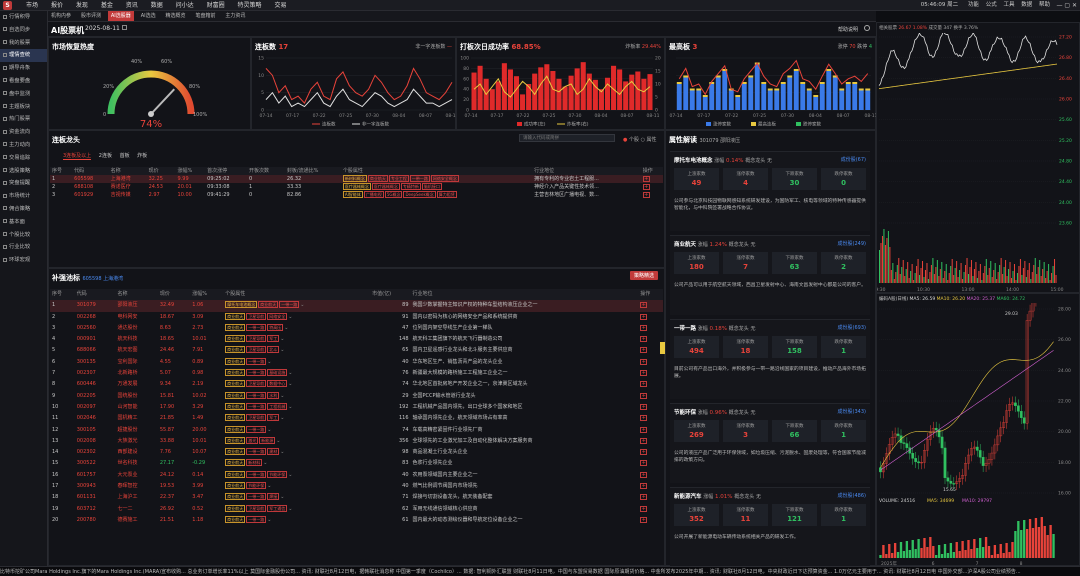 The image size is (1080, 576). What do you see at coordinates (176, 16) in the screenshot?
I see `subtab: 精选概览` at bounding box center [176, 16].